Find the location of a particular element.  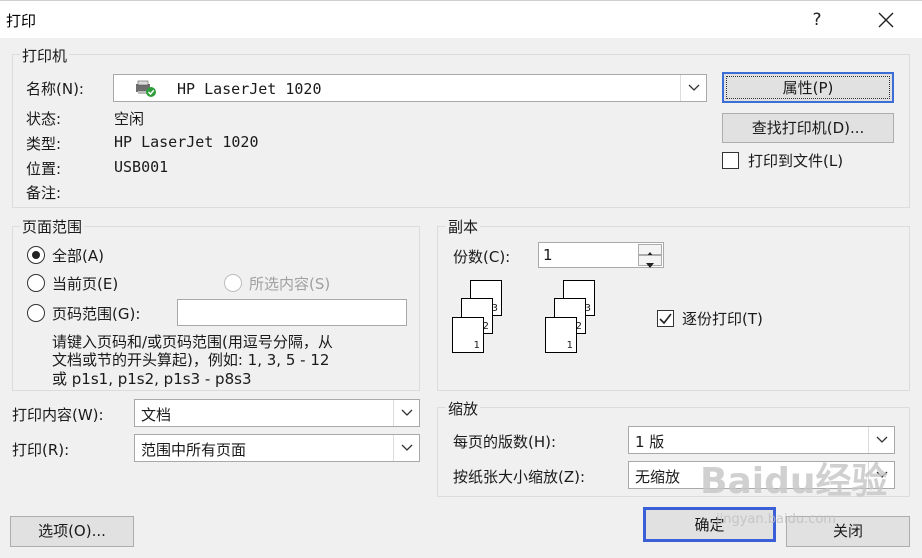

copies-group-label: 副本 is located at coordinates (463, 226).